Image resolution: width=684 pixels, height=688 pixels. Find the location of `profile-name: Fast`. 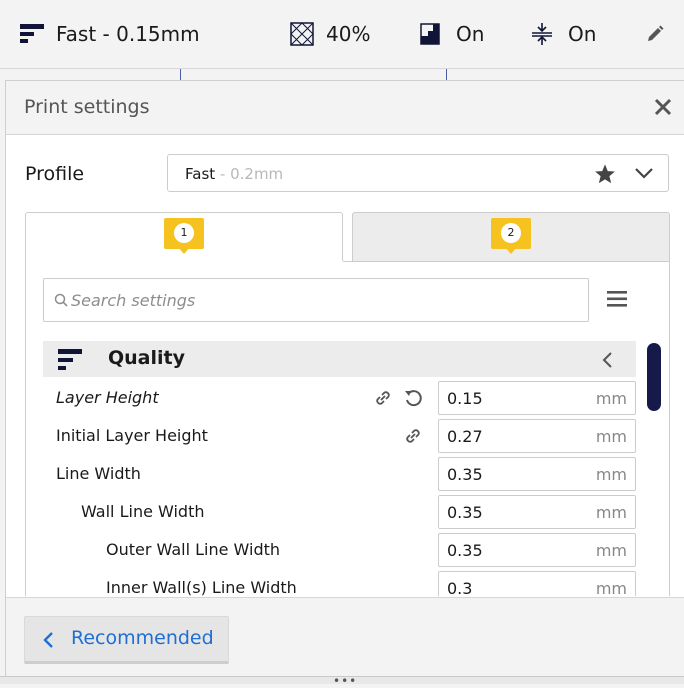

profile-name: Fast is located at coordinates (200, 174).